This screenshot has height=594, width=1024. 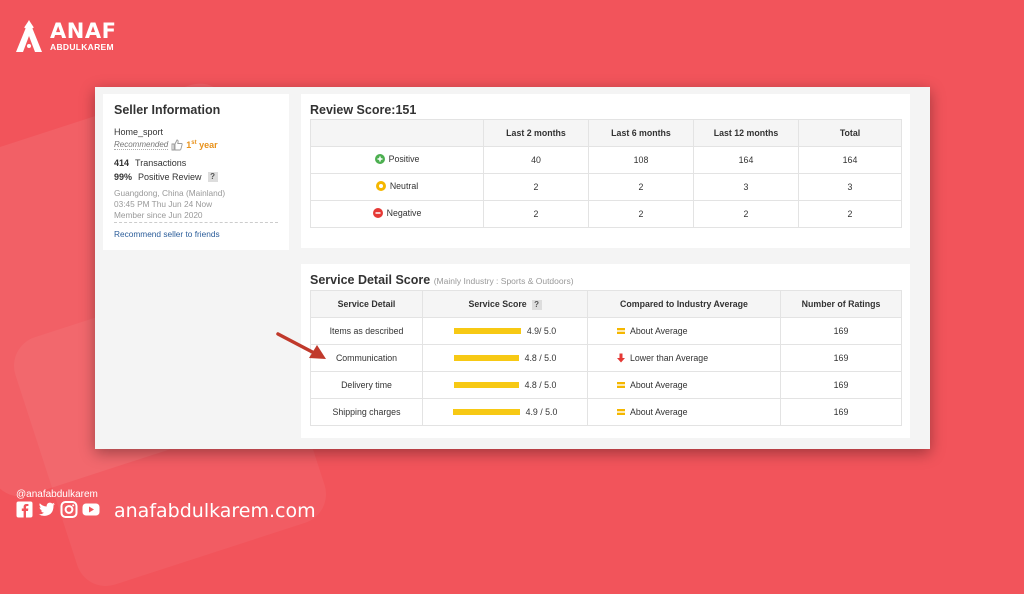 I want to click on neutral-circle-icon, so click(x=380, y=186).